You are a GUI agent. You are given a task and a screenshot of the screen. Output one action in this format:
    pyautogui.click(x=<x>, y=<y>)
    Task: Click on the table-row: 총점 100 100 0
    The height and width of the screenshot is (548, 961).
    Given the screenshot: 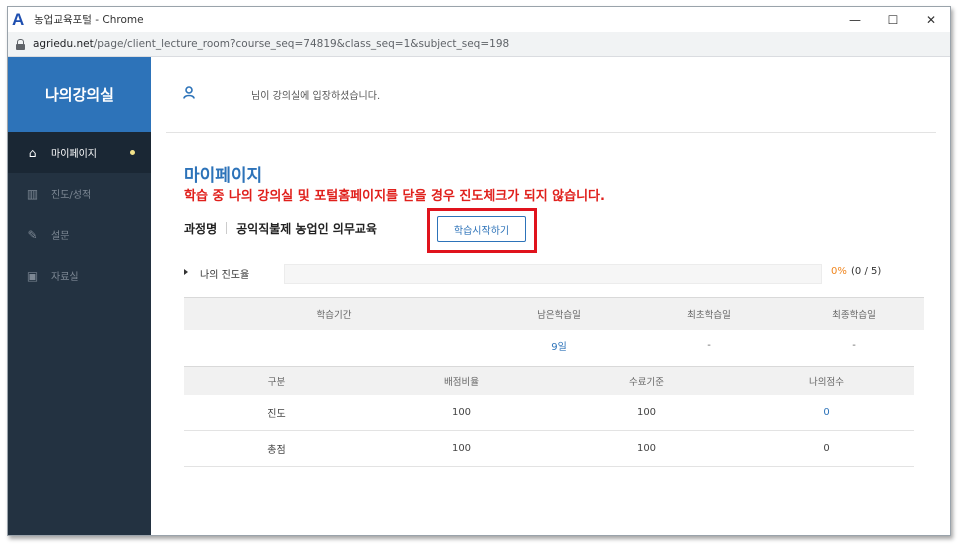 What is the action you would take?
    pyautogui.click(x=549, y=448)
    